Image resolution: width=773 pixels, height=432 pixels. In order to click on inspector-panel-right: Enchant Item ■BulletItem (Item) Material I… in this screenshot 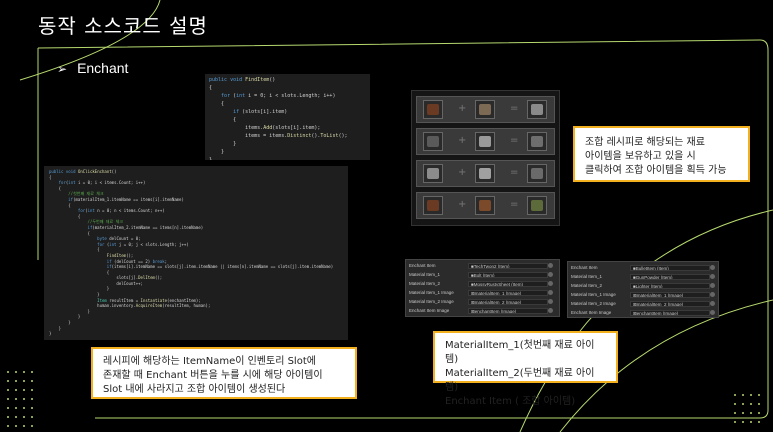, I will do `click(643, 289)`.